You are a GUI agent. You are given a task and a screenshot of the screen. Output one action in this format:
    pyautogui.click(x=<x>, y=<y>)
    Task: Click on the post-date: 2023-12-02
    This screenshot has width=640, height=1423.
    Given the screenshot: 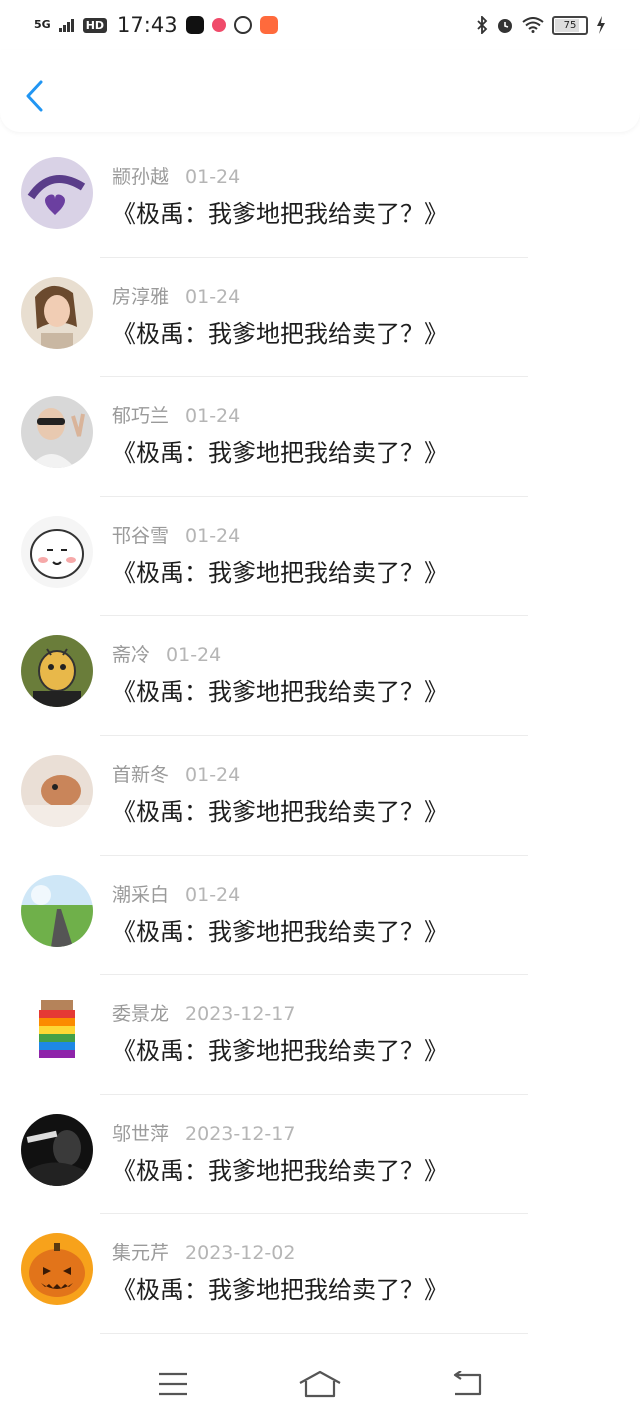 What is the action you would take?
    pyautogui.click(x=240, y=1253)
    